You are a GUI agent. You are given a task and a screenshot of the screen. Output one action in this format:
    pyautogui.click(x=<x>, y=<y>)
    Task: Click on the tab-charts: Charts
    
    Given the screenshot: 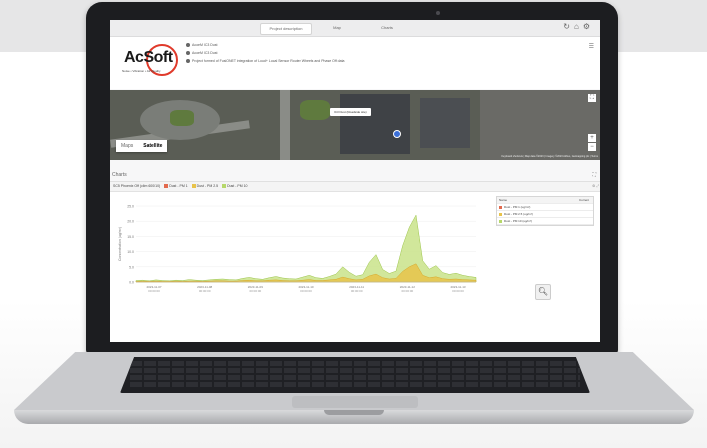 What is the action you would take?
    pyautogui.click(x=387, y=28)
    